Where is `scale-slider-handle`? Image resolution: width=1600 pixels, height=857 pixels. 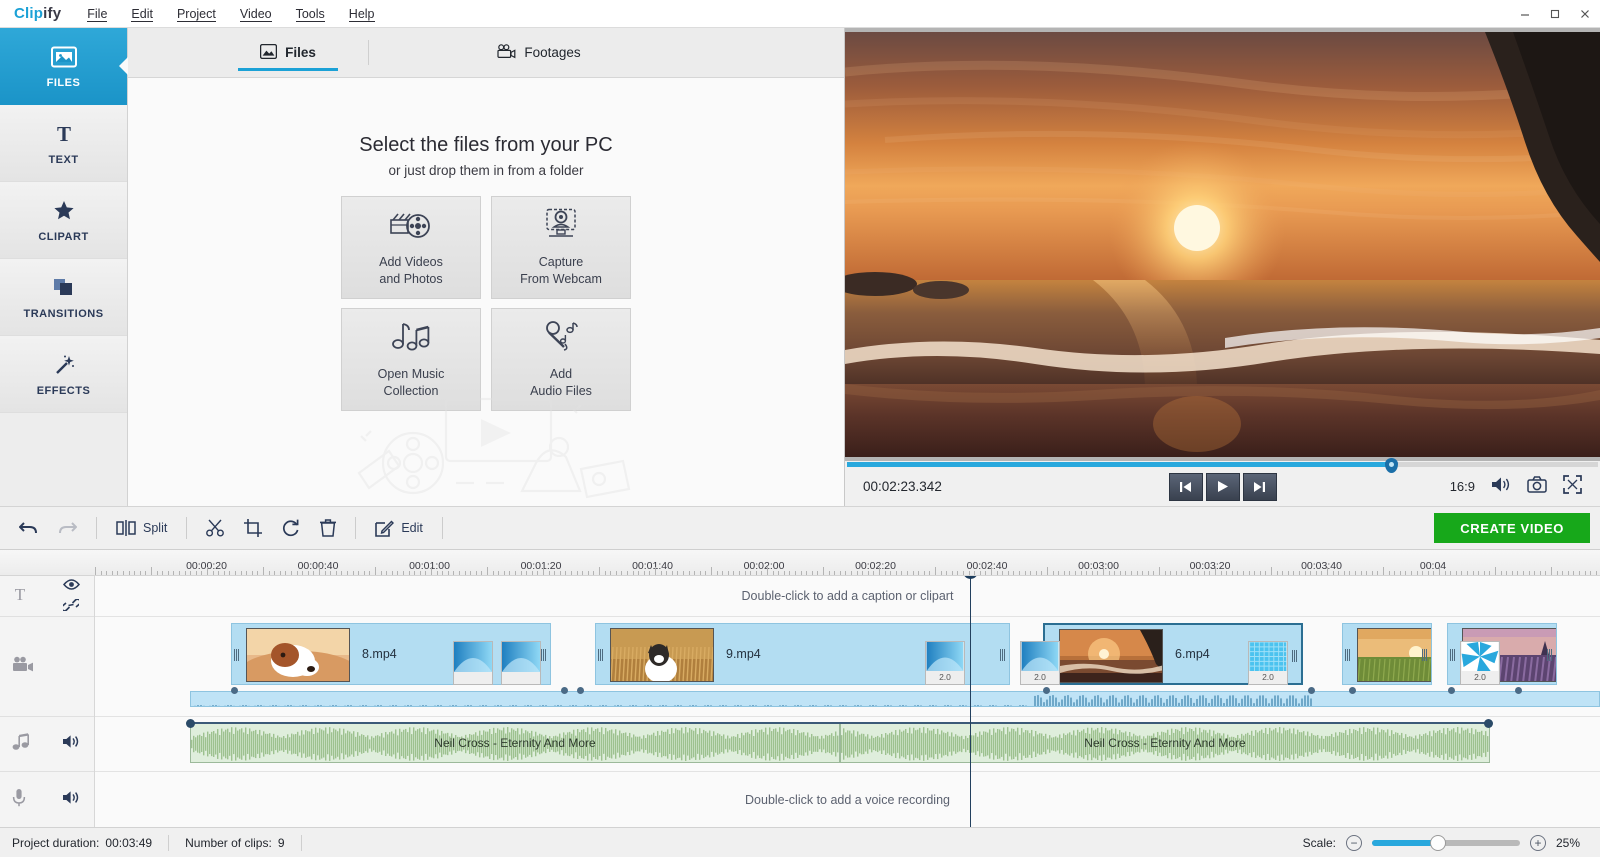
scale-slider-handle is located at coordinates (1438, 842).